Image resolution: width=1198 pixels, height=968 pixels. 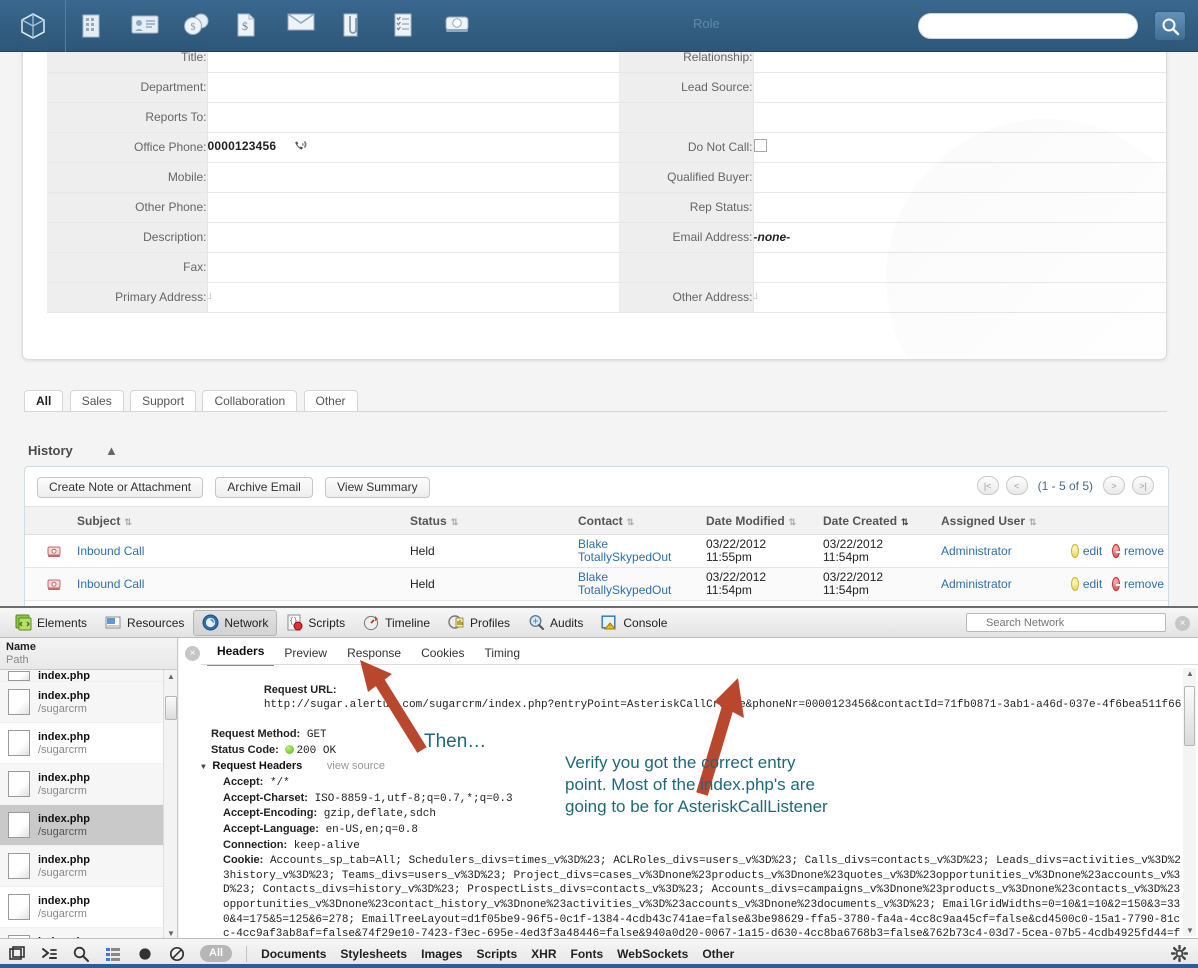 What do you see at coordinates (237, 520) in the screenshot?
I see `col-subject: Subject ⇅` at bounding box center [237, 520].